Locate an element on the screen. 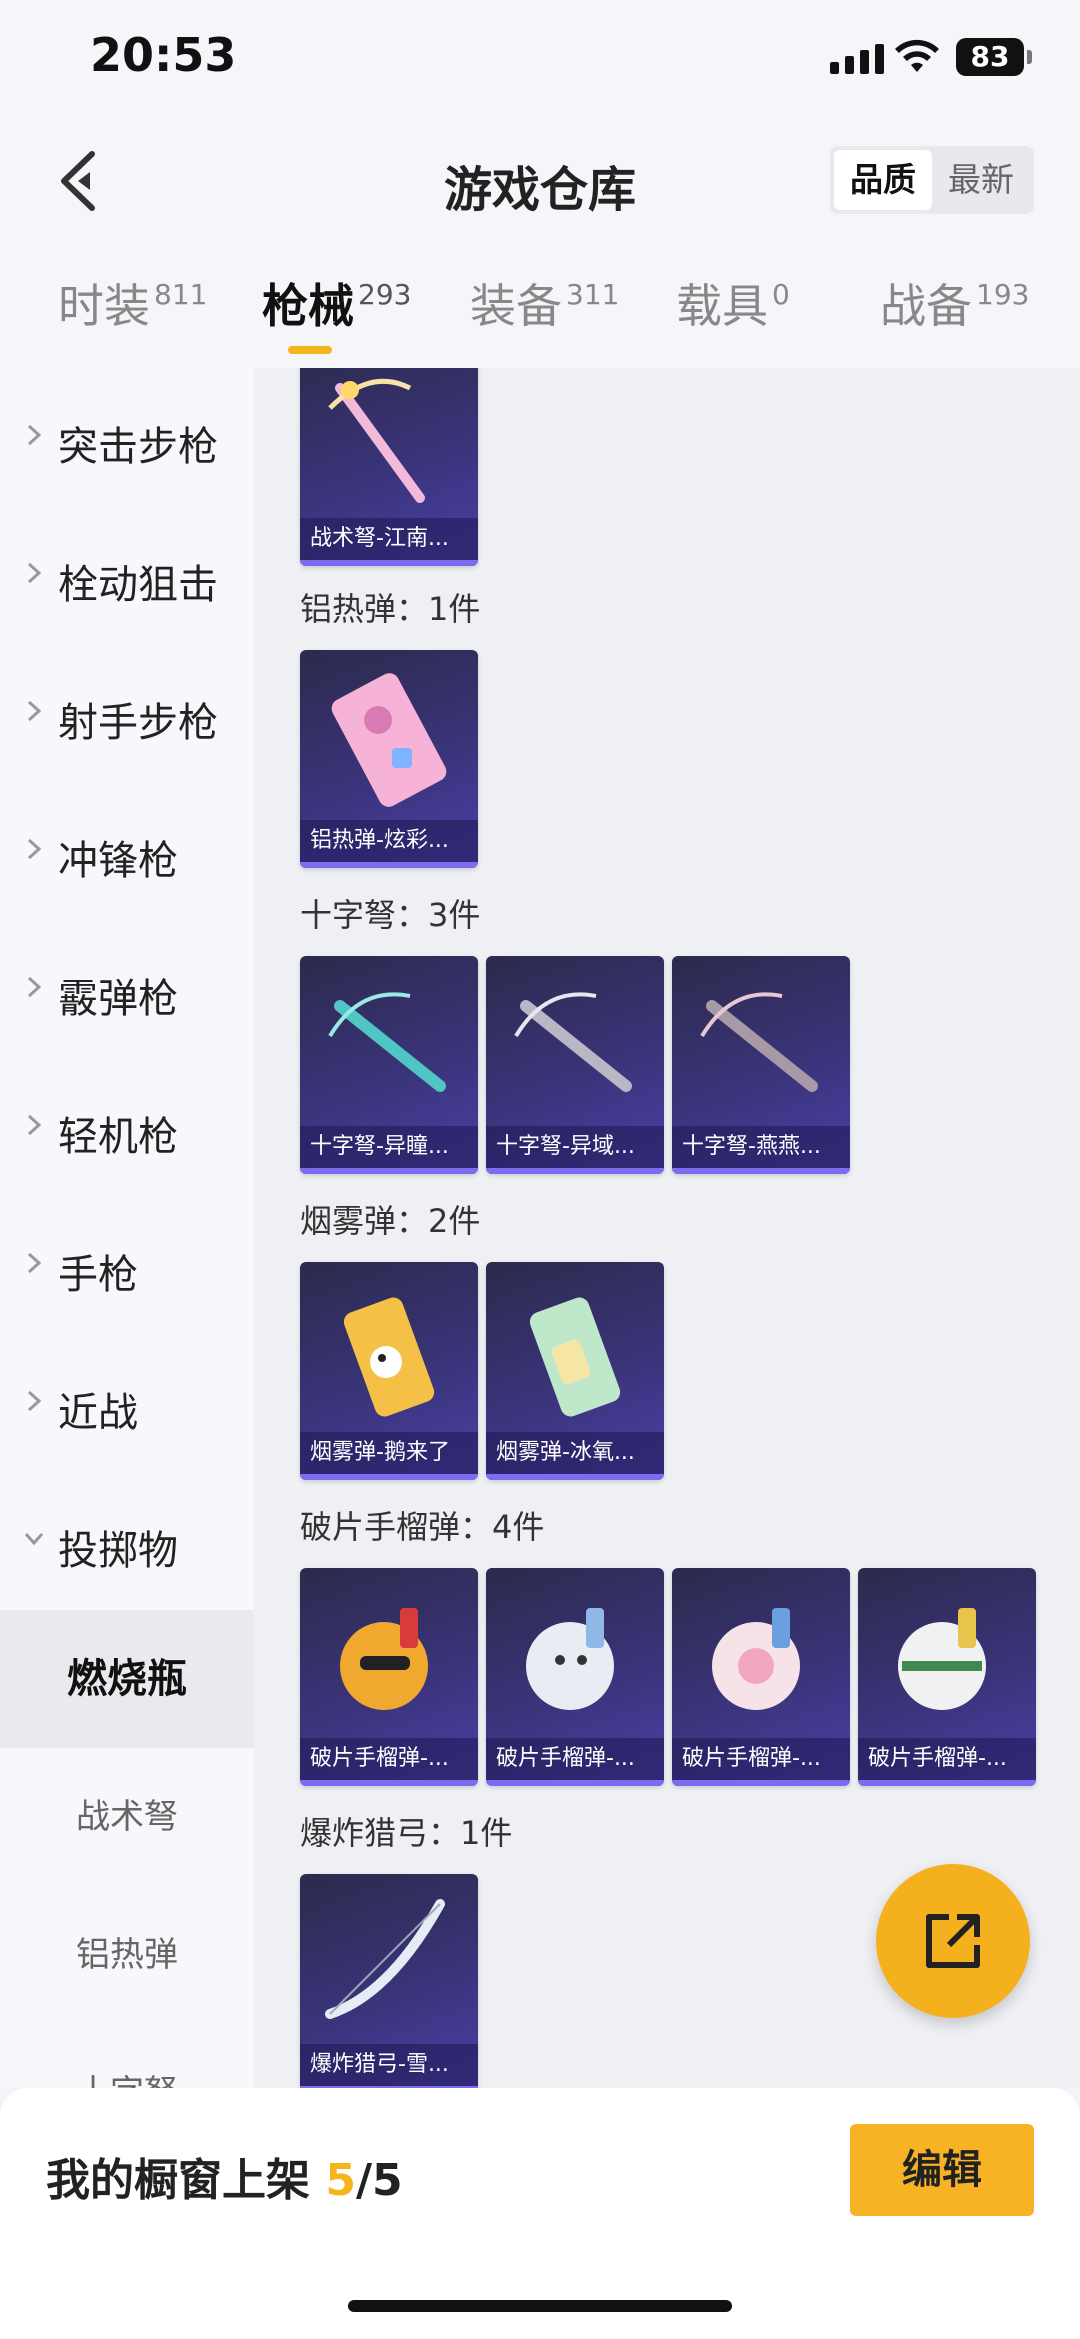  showcase-label: 我的橱窗上架 is located at coordinates (178, 2180).